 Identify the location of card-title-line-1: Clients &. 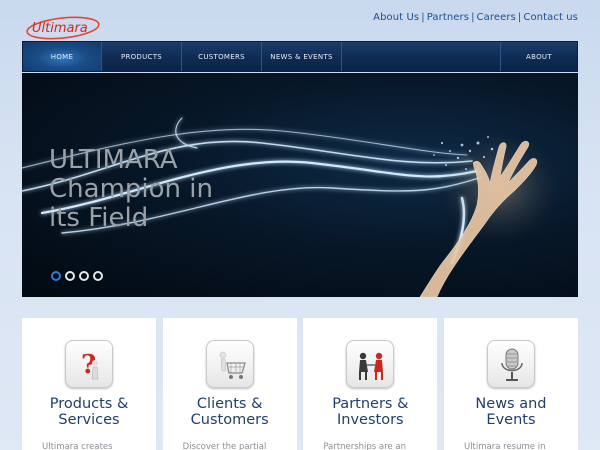
(229, 404).